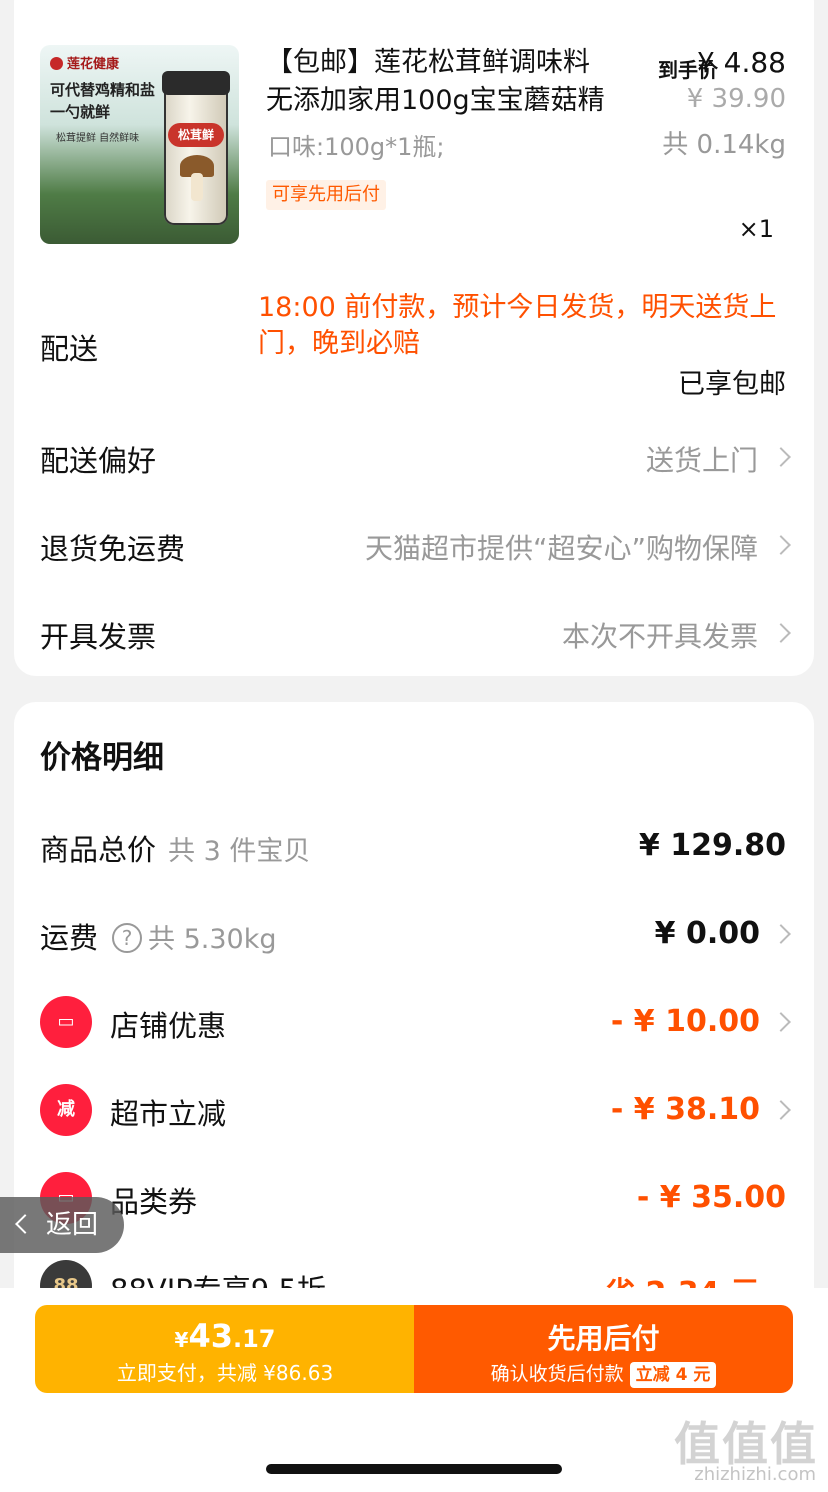 This screenshot has height=1492, width=828. Describe the element at coordinates (685, 1021) in the screenshot. I see `store-discount-amount: - ¥ 10.00` at that location.